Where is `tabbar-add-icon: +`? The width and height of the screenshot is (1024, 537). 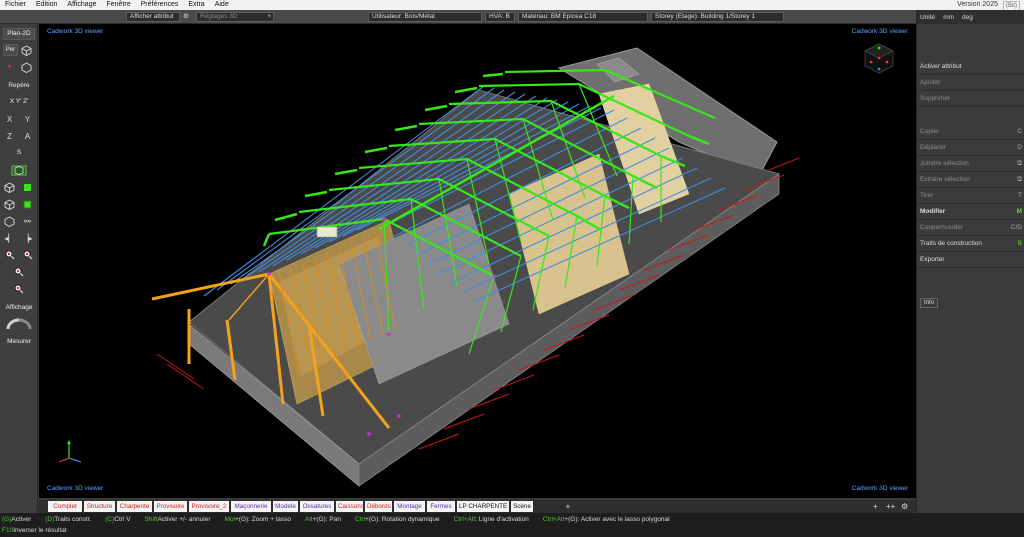
tabbar-add-icon: + is located at coordinates (875, 506).